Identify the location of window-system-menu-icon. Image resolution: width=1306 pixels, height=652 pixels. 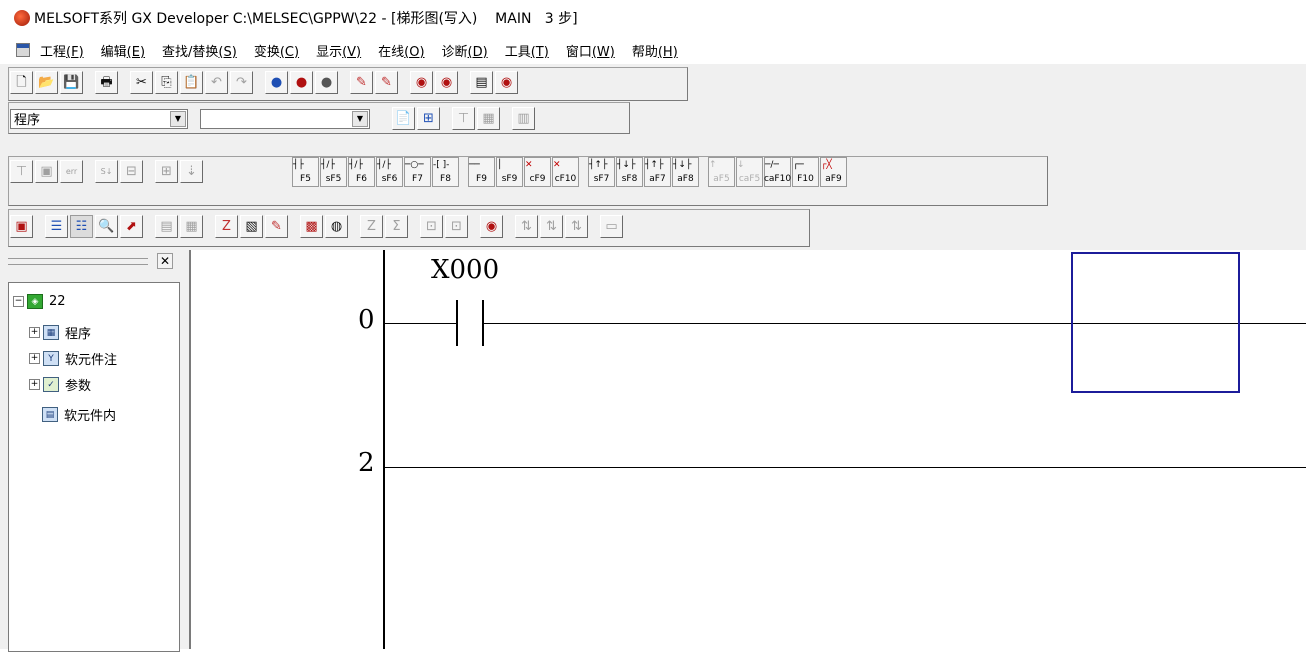
(23, 50).